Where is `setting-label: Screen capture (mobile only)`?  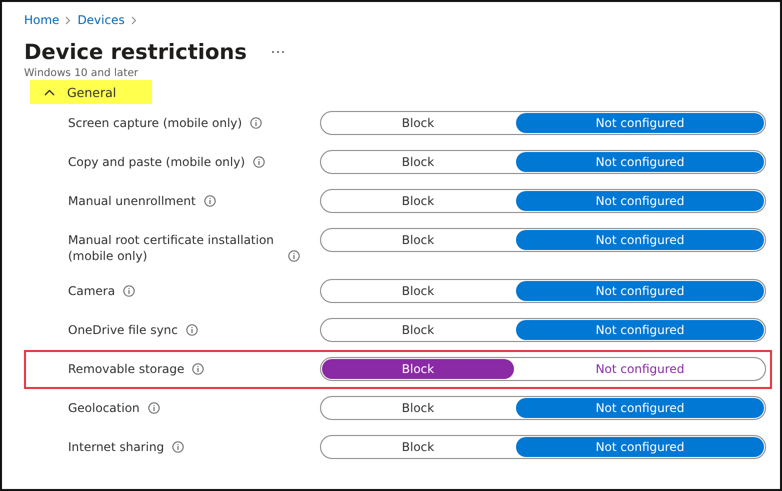 setting-label: Screen capture (mobile only) is located at coordinates (155, 123).